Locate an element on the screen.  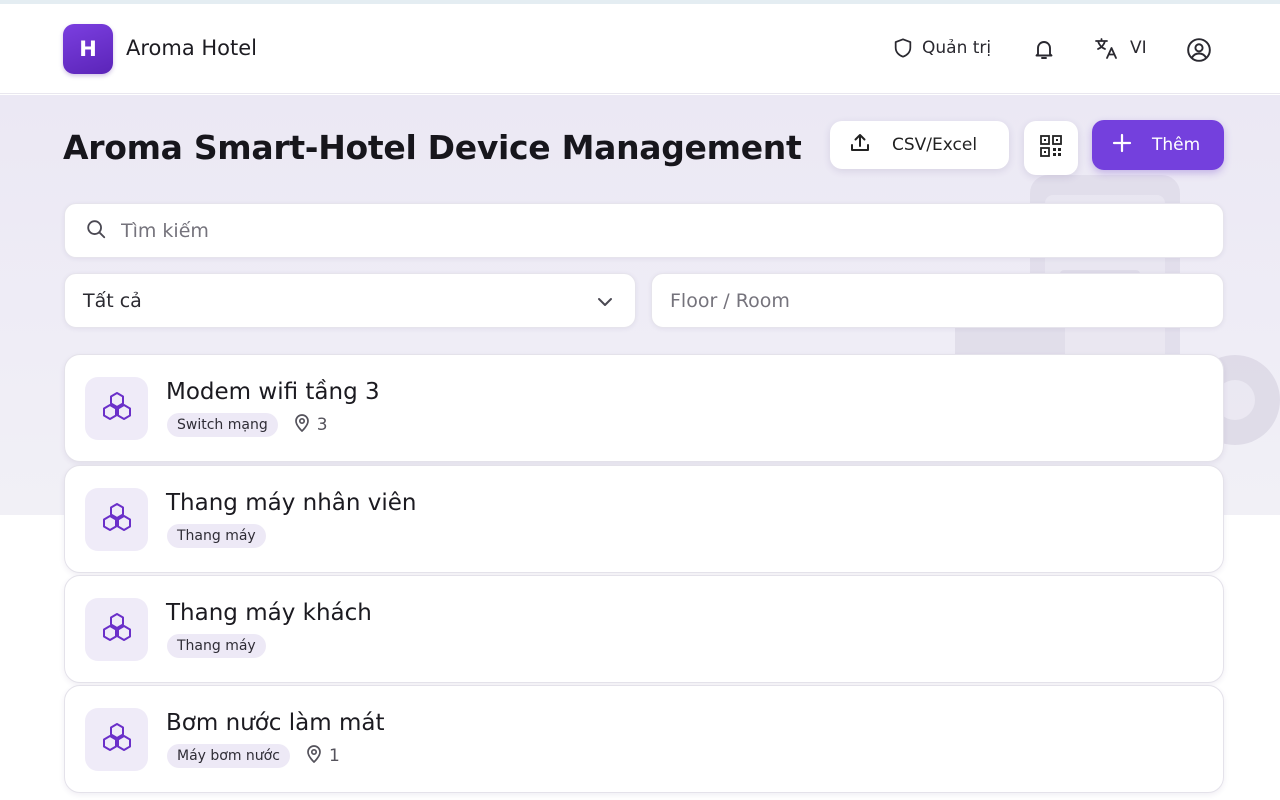
bell-icon is located at coordinates (1044, 49).